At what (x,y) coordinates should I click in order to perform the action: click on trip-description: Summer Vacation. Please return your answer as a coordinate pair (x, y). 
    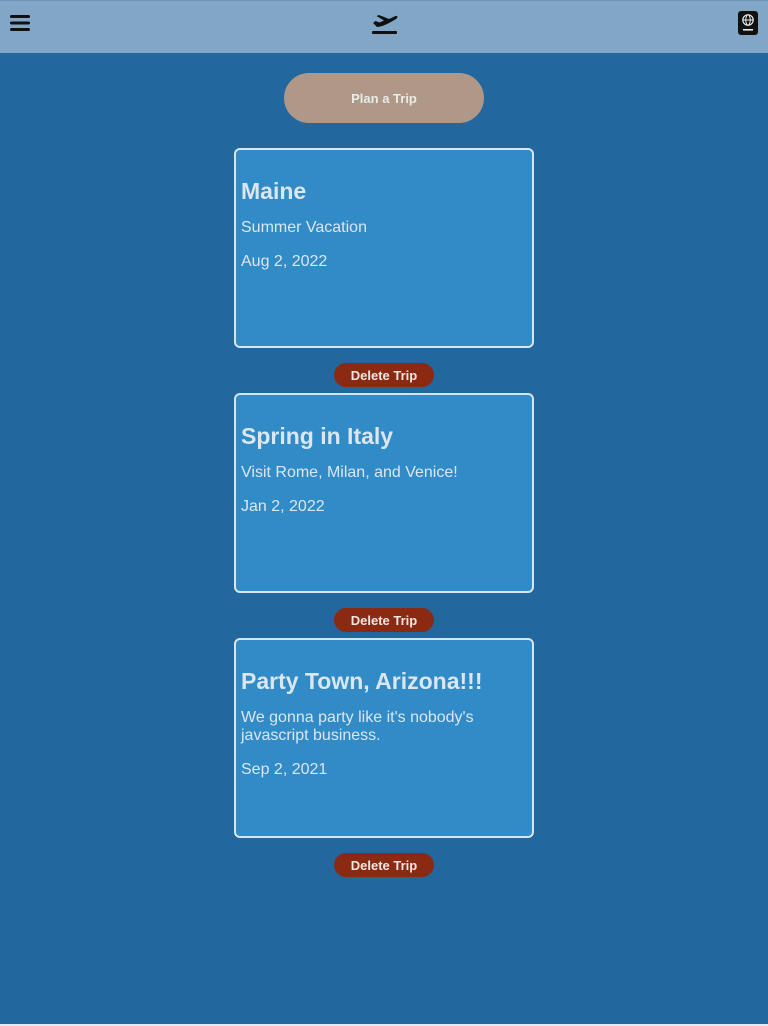
    Looking at the image, I should click on (304, 227).